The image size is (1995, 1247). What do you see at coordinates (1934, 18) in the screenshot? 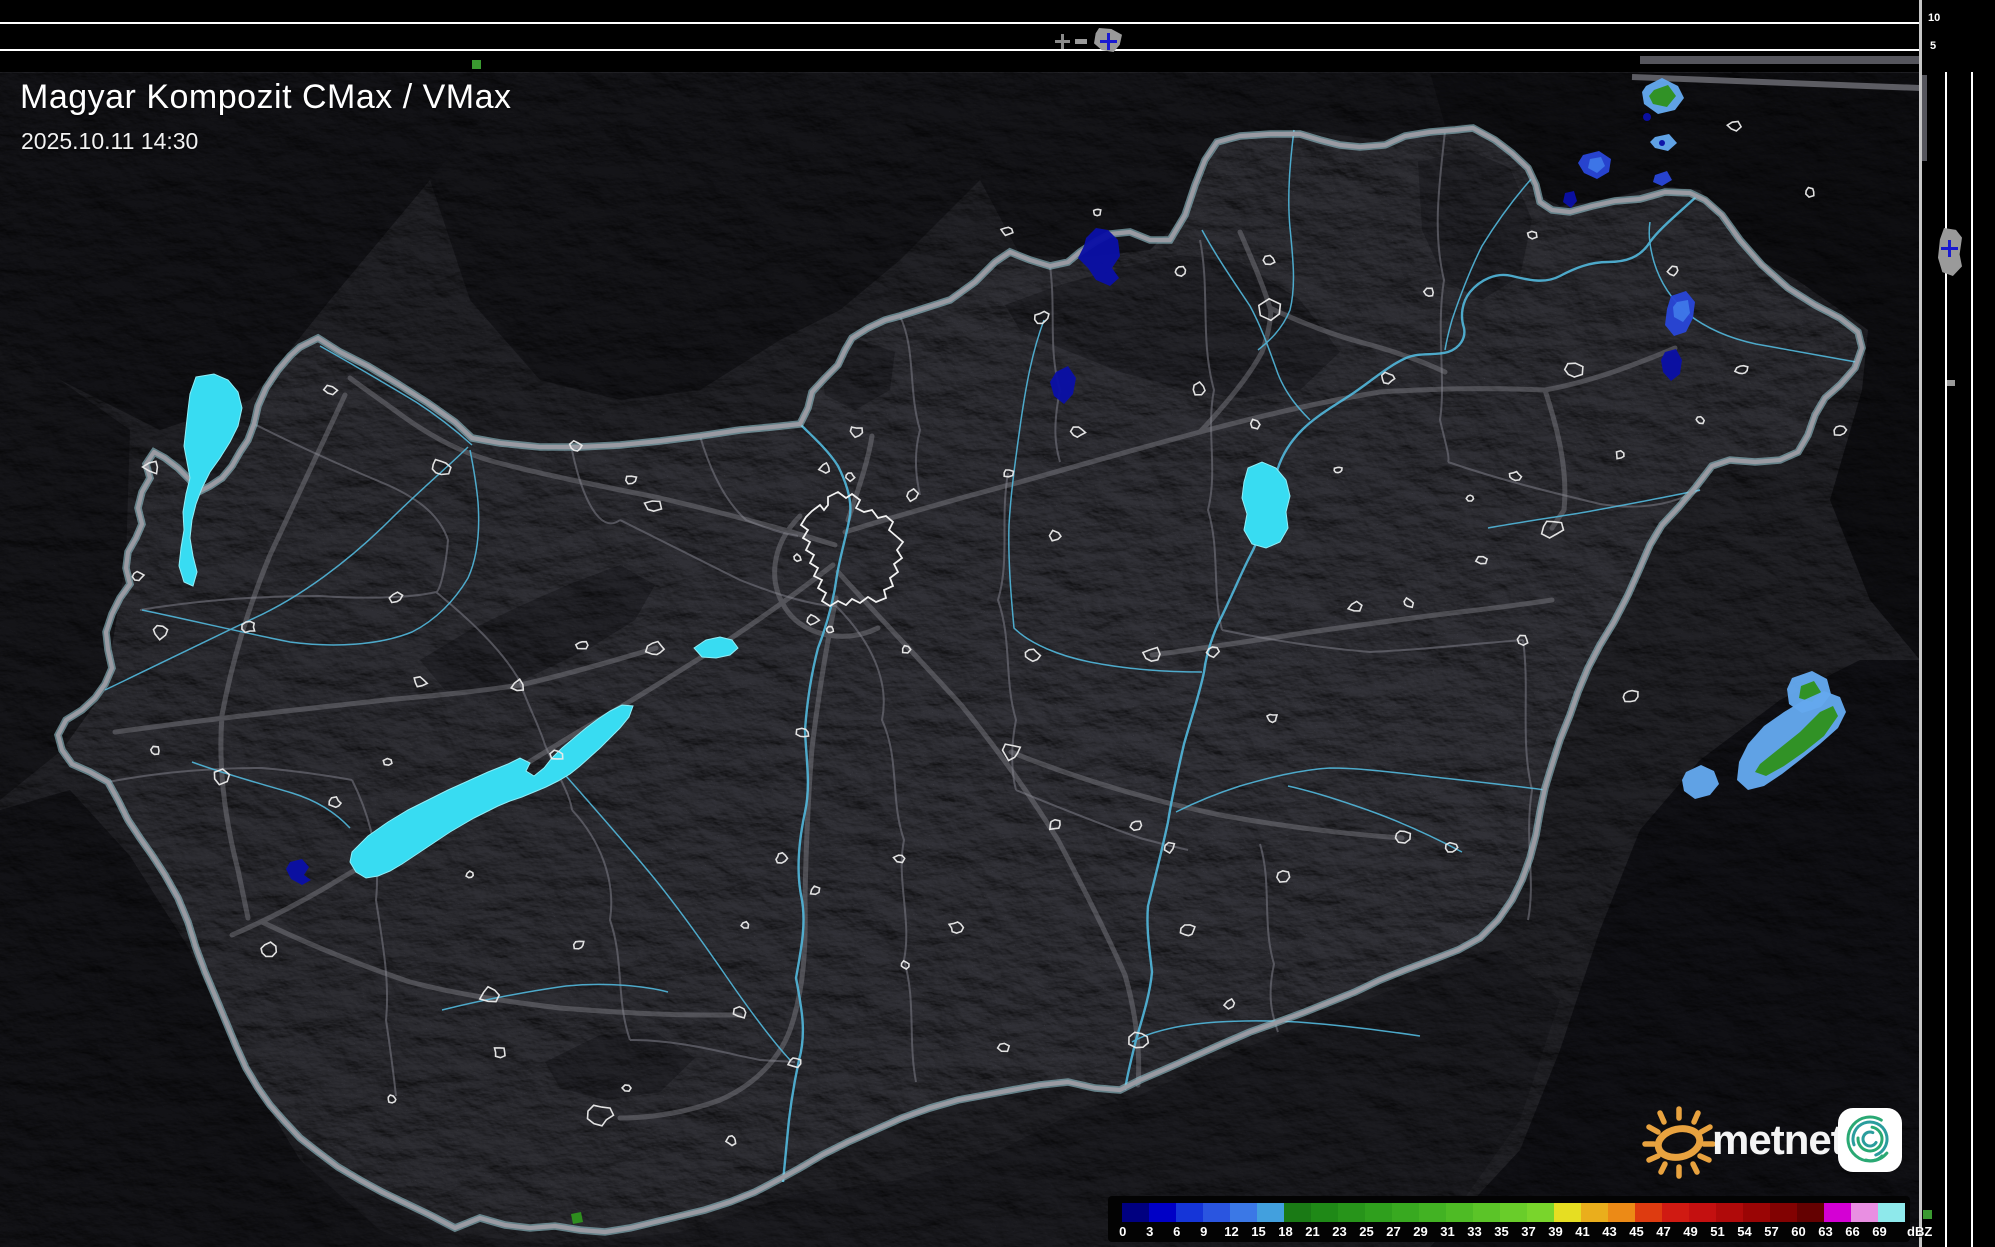
I see `top-panel-label-10: 10` at bounding box center [1934, 18].